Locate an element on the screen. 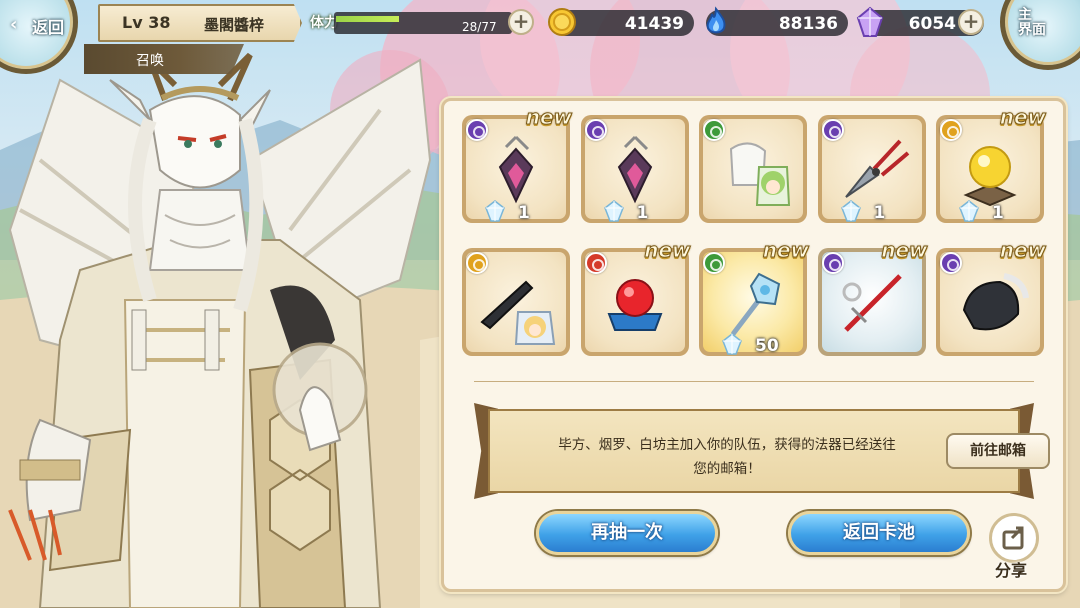 The height and width of the screenshot is (608, 1080). share-button: 分享 is located at coordinates (1014, 546).